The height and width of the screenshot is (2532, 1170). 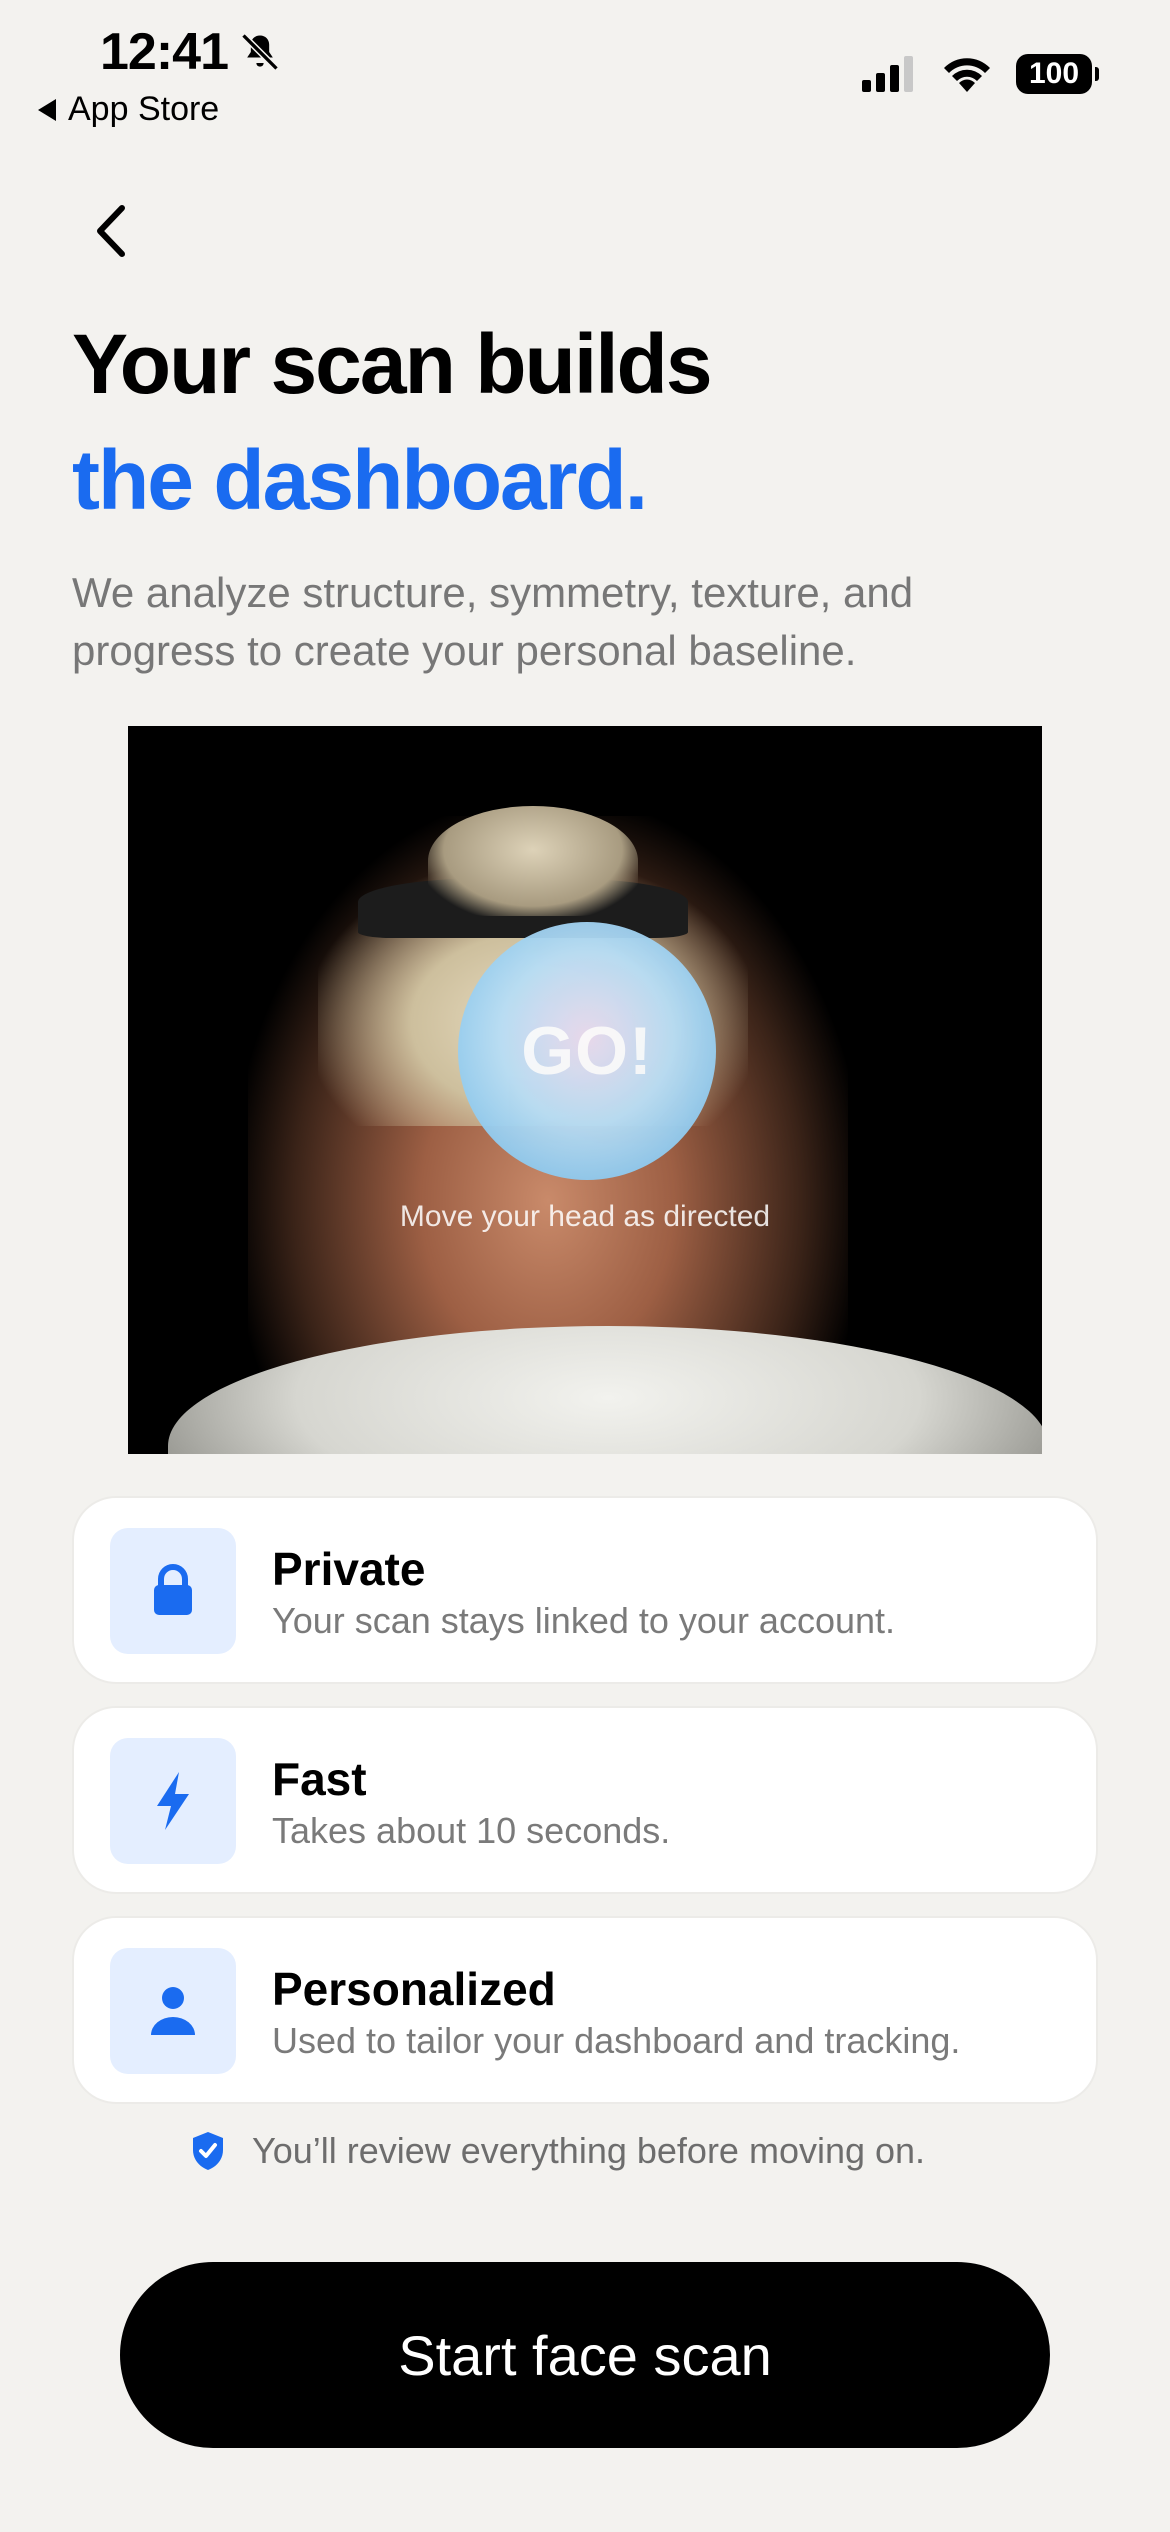 I want to click on status-time: 12:41, so click(x=191, y=52).